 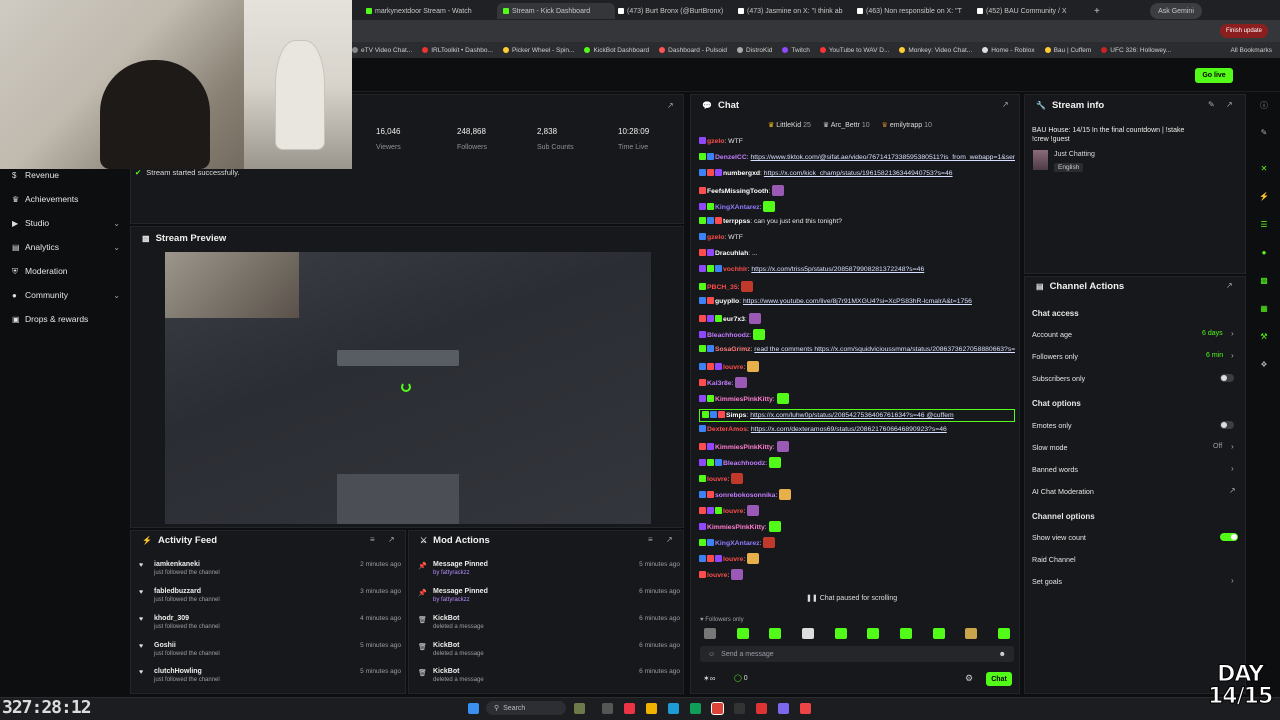 I want to click on chrome-icon, so click(x=805, y=708).